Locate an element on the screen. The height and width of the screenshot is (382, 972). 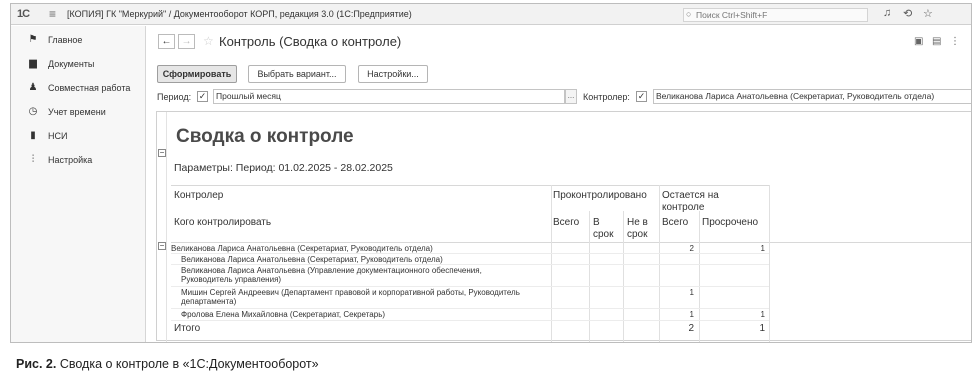
forward-button: → is located at coordinates (186, 41).